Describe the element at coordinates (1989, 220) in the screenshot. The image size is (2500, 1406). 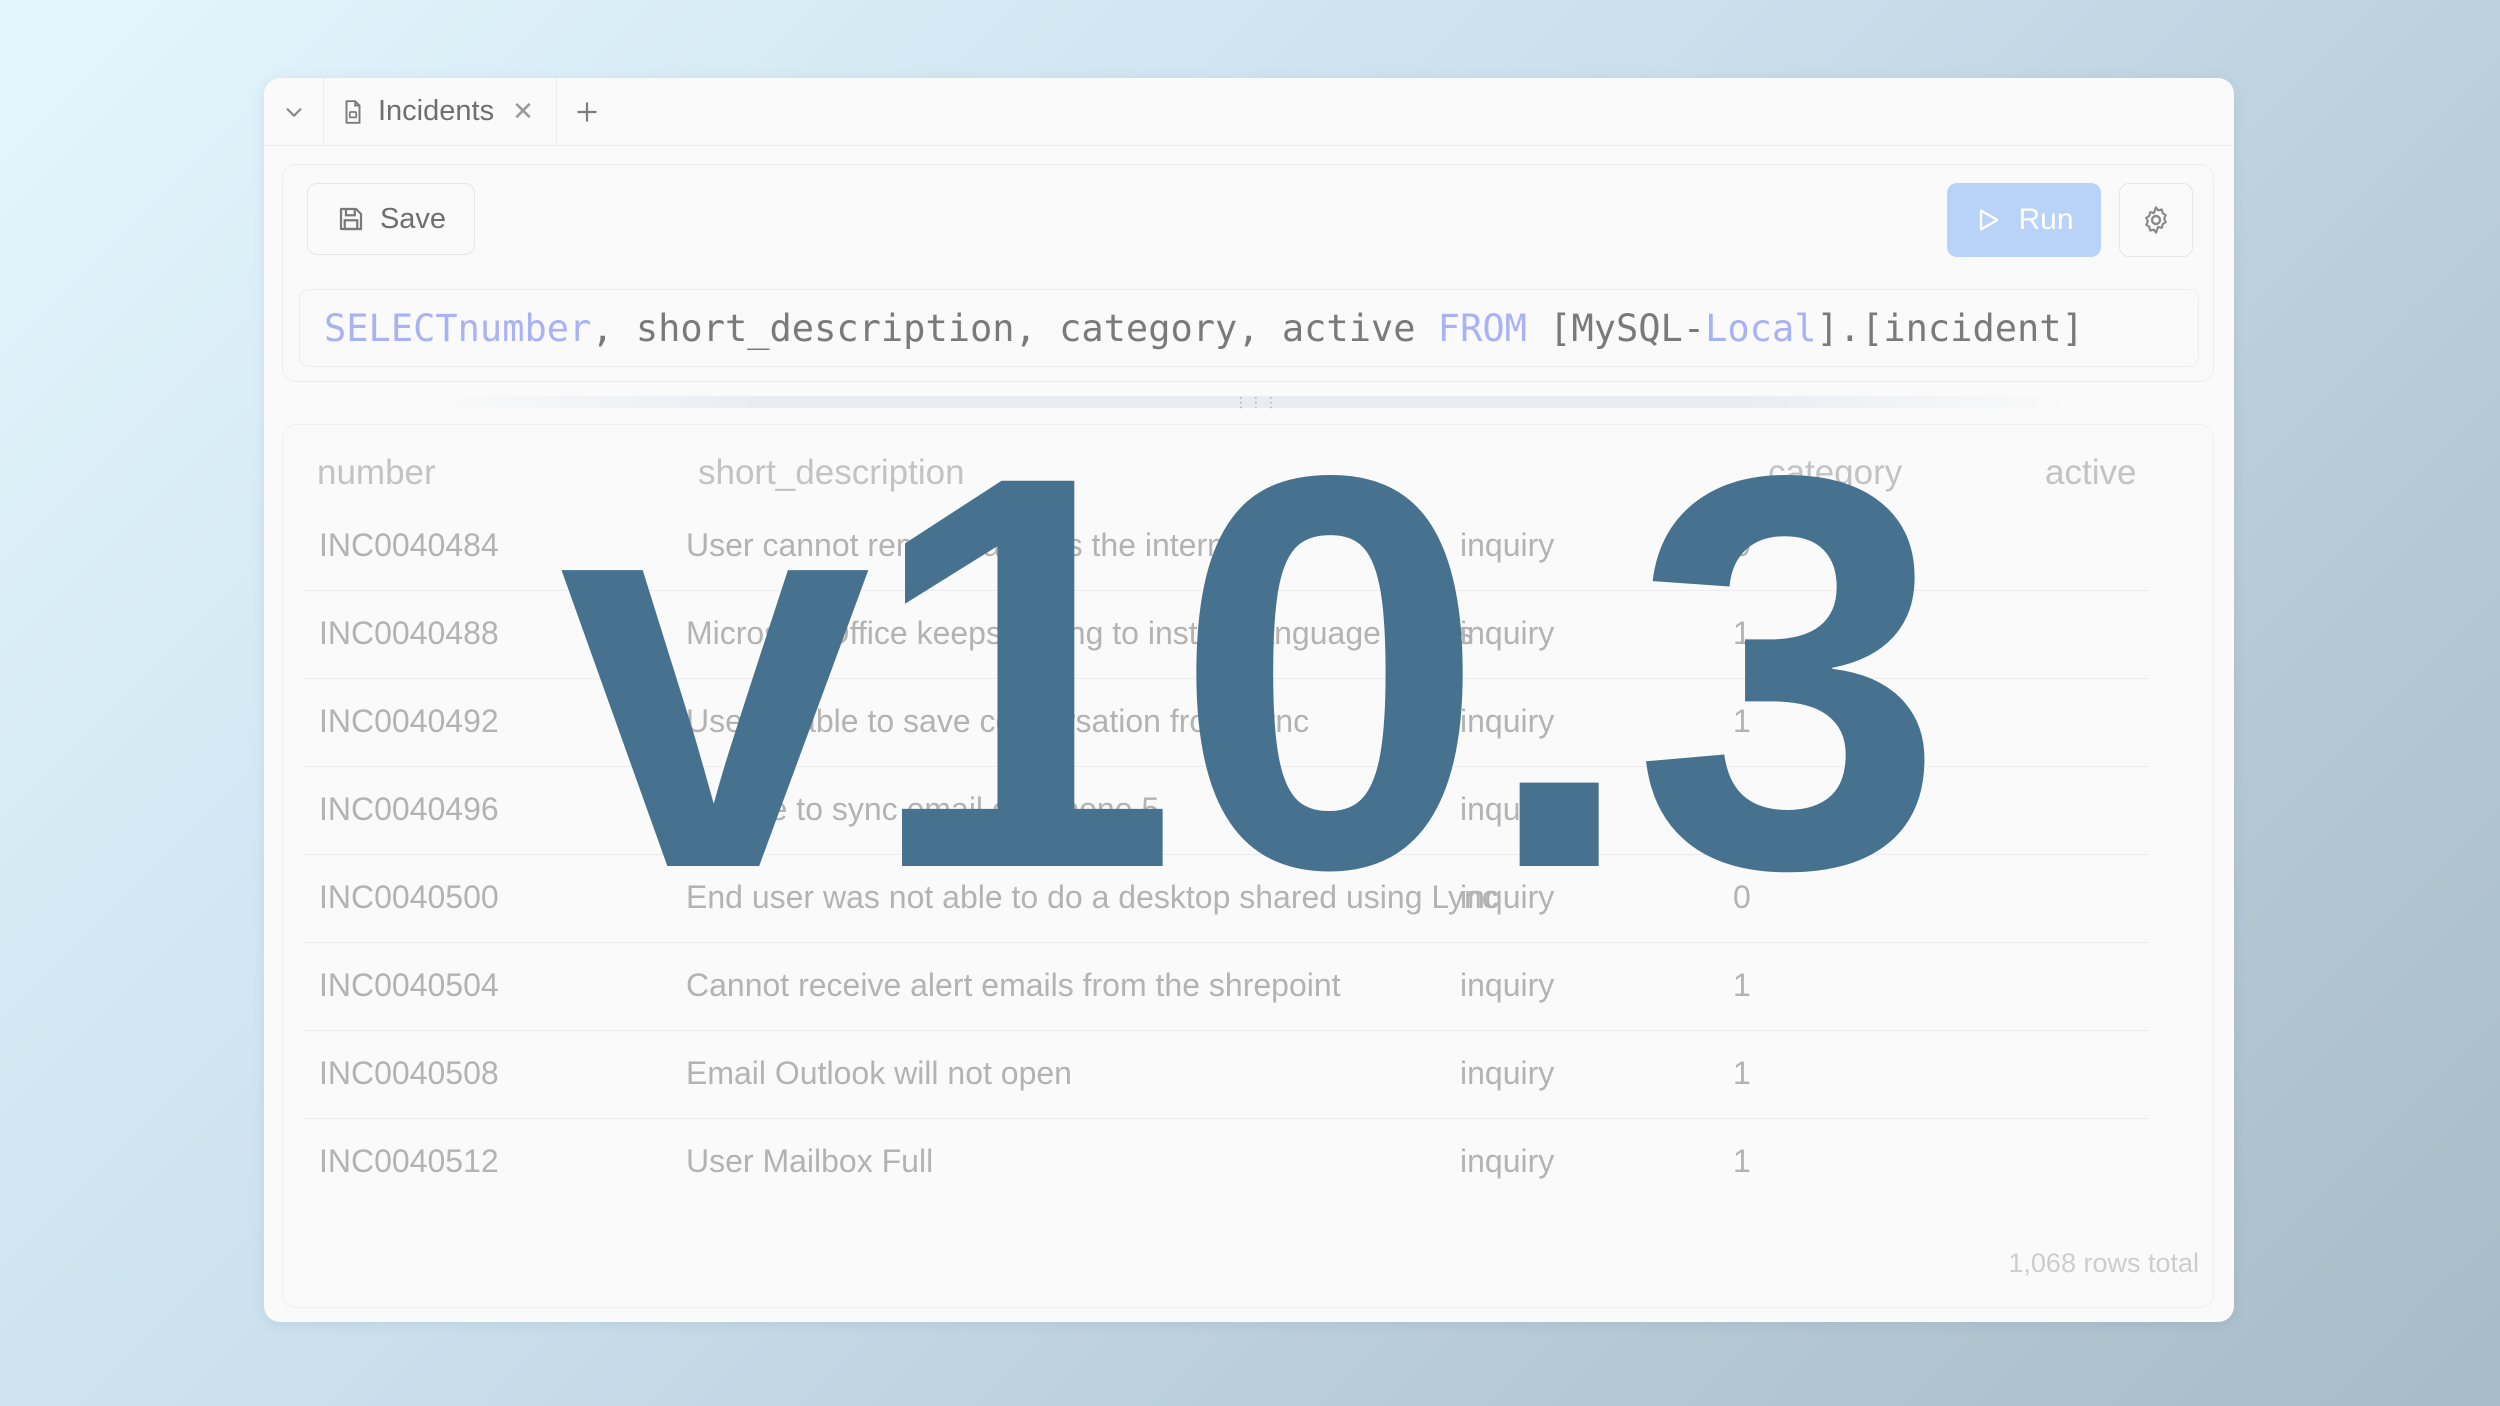
I see `play-icon` at that location.